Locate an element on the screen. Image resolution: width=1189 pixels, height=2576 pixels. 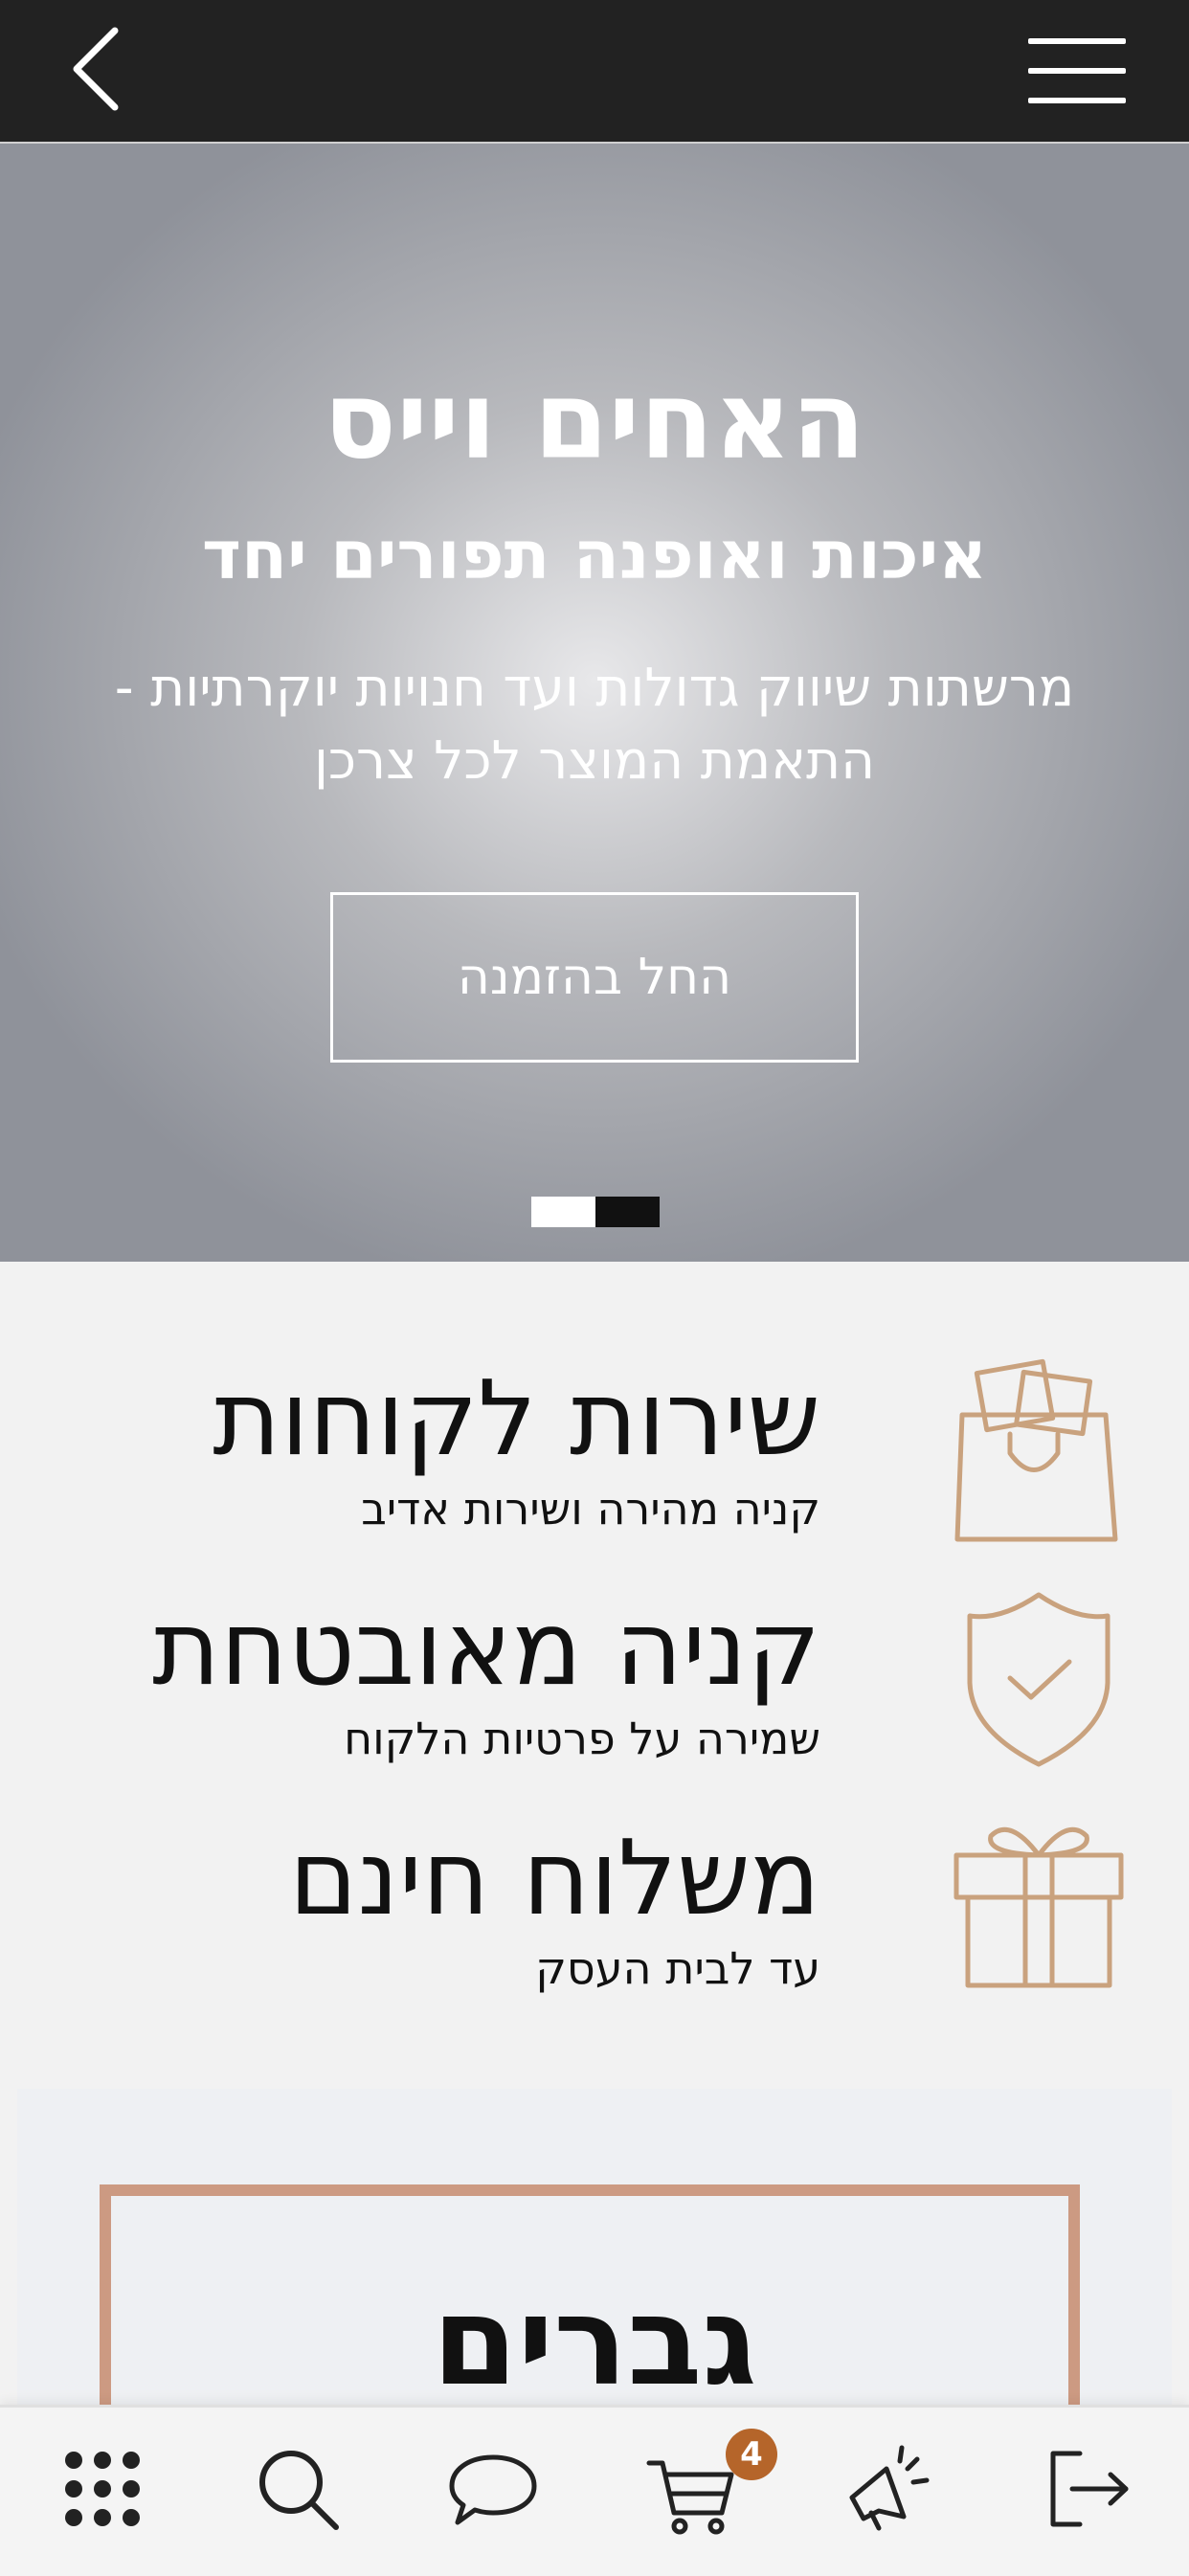
search-icon is located at coordinates (299, 2490).